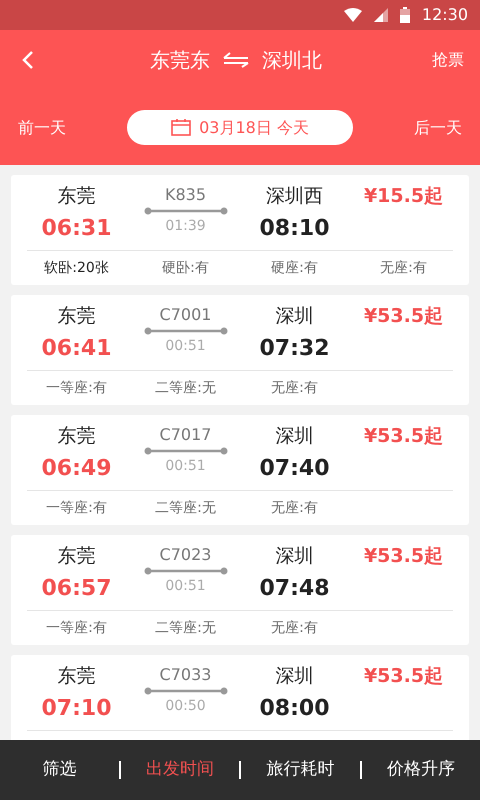 Image resolution: width=480 pixels, height=800 pixels. I want to click on train-card: 东莞 06:41 C7001 00:51 深圳 07:32 ¥53.5起 一等座:有 二等座:无 无座:有, so click(240, 350).